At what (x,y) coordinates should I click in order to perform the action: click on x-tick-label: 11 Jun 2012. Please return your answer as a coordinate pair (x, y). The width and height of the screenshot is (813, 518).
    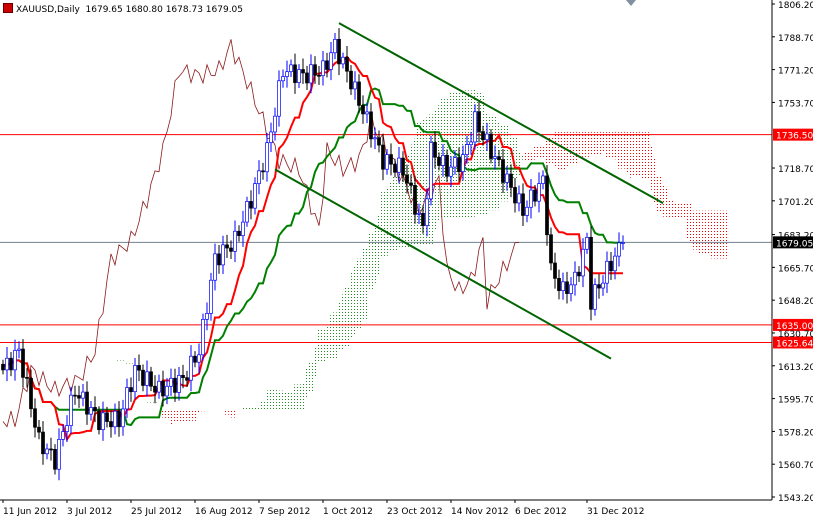
    Looking at the image, I should click on (30, 512).